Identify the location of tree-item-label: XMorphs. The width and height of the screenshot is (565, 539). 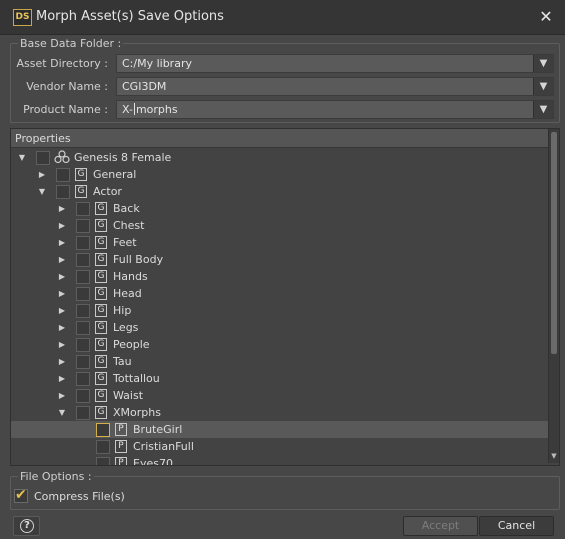
(137, 412).